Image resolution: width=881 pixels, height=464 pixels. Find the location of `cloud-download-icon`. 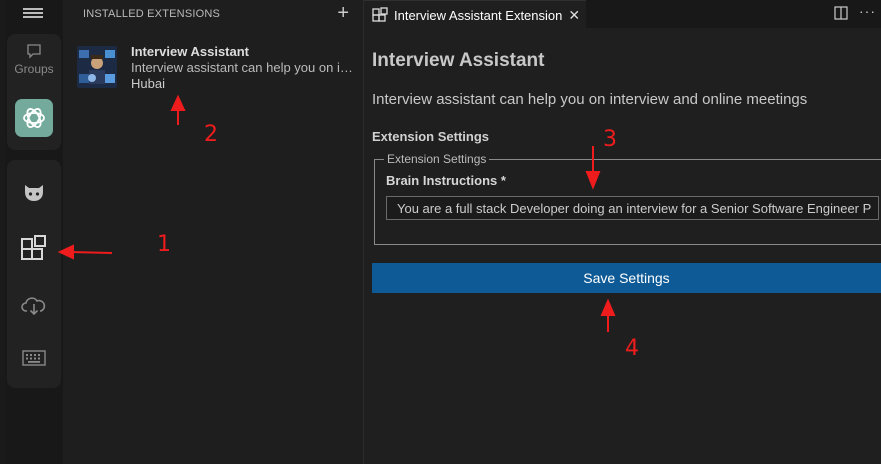

cloud-download-icon is located at coordinates (33, 306).